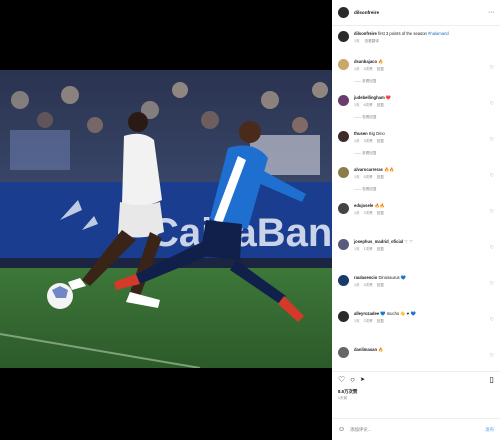 Image resolution: width=500 pixels, height=440 pixels. Describe the element at coordinates (341, 429) in the screenshot. I see `emoji-icon: ☺` at that location.